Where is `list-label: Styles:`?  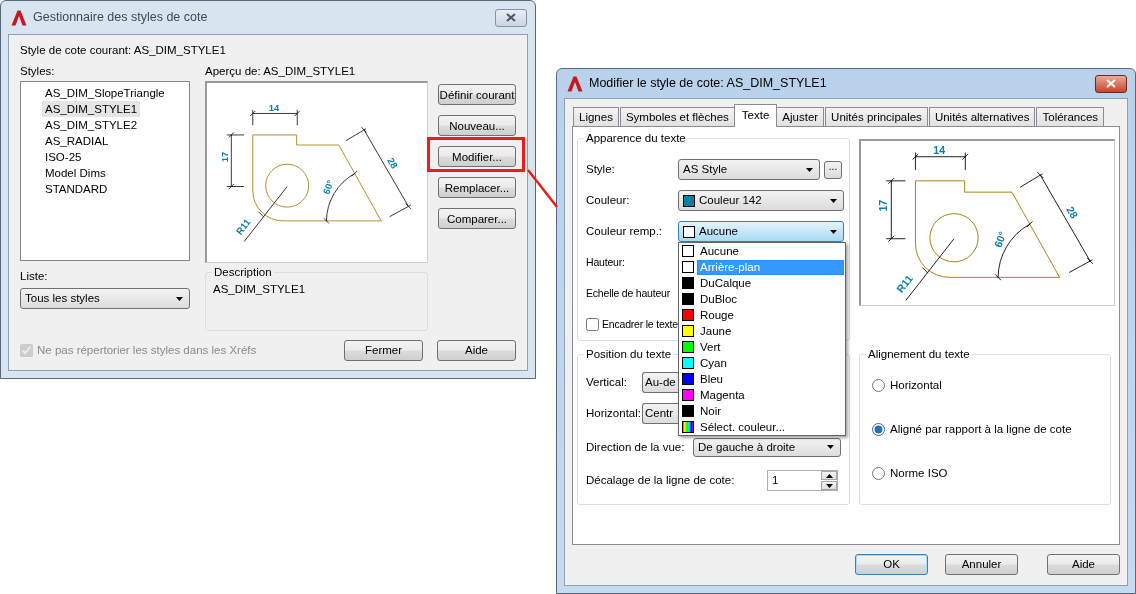 list-label: Styles: is located at coordinates (38, 71).